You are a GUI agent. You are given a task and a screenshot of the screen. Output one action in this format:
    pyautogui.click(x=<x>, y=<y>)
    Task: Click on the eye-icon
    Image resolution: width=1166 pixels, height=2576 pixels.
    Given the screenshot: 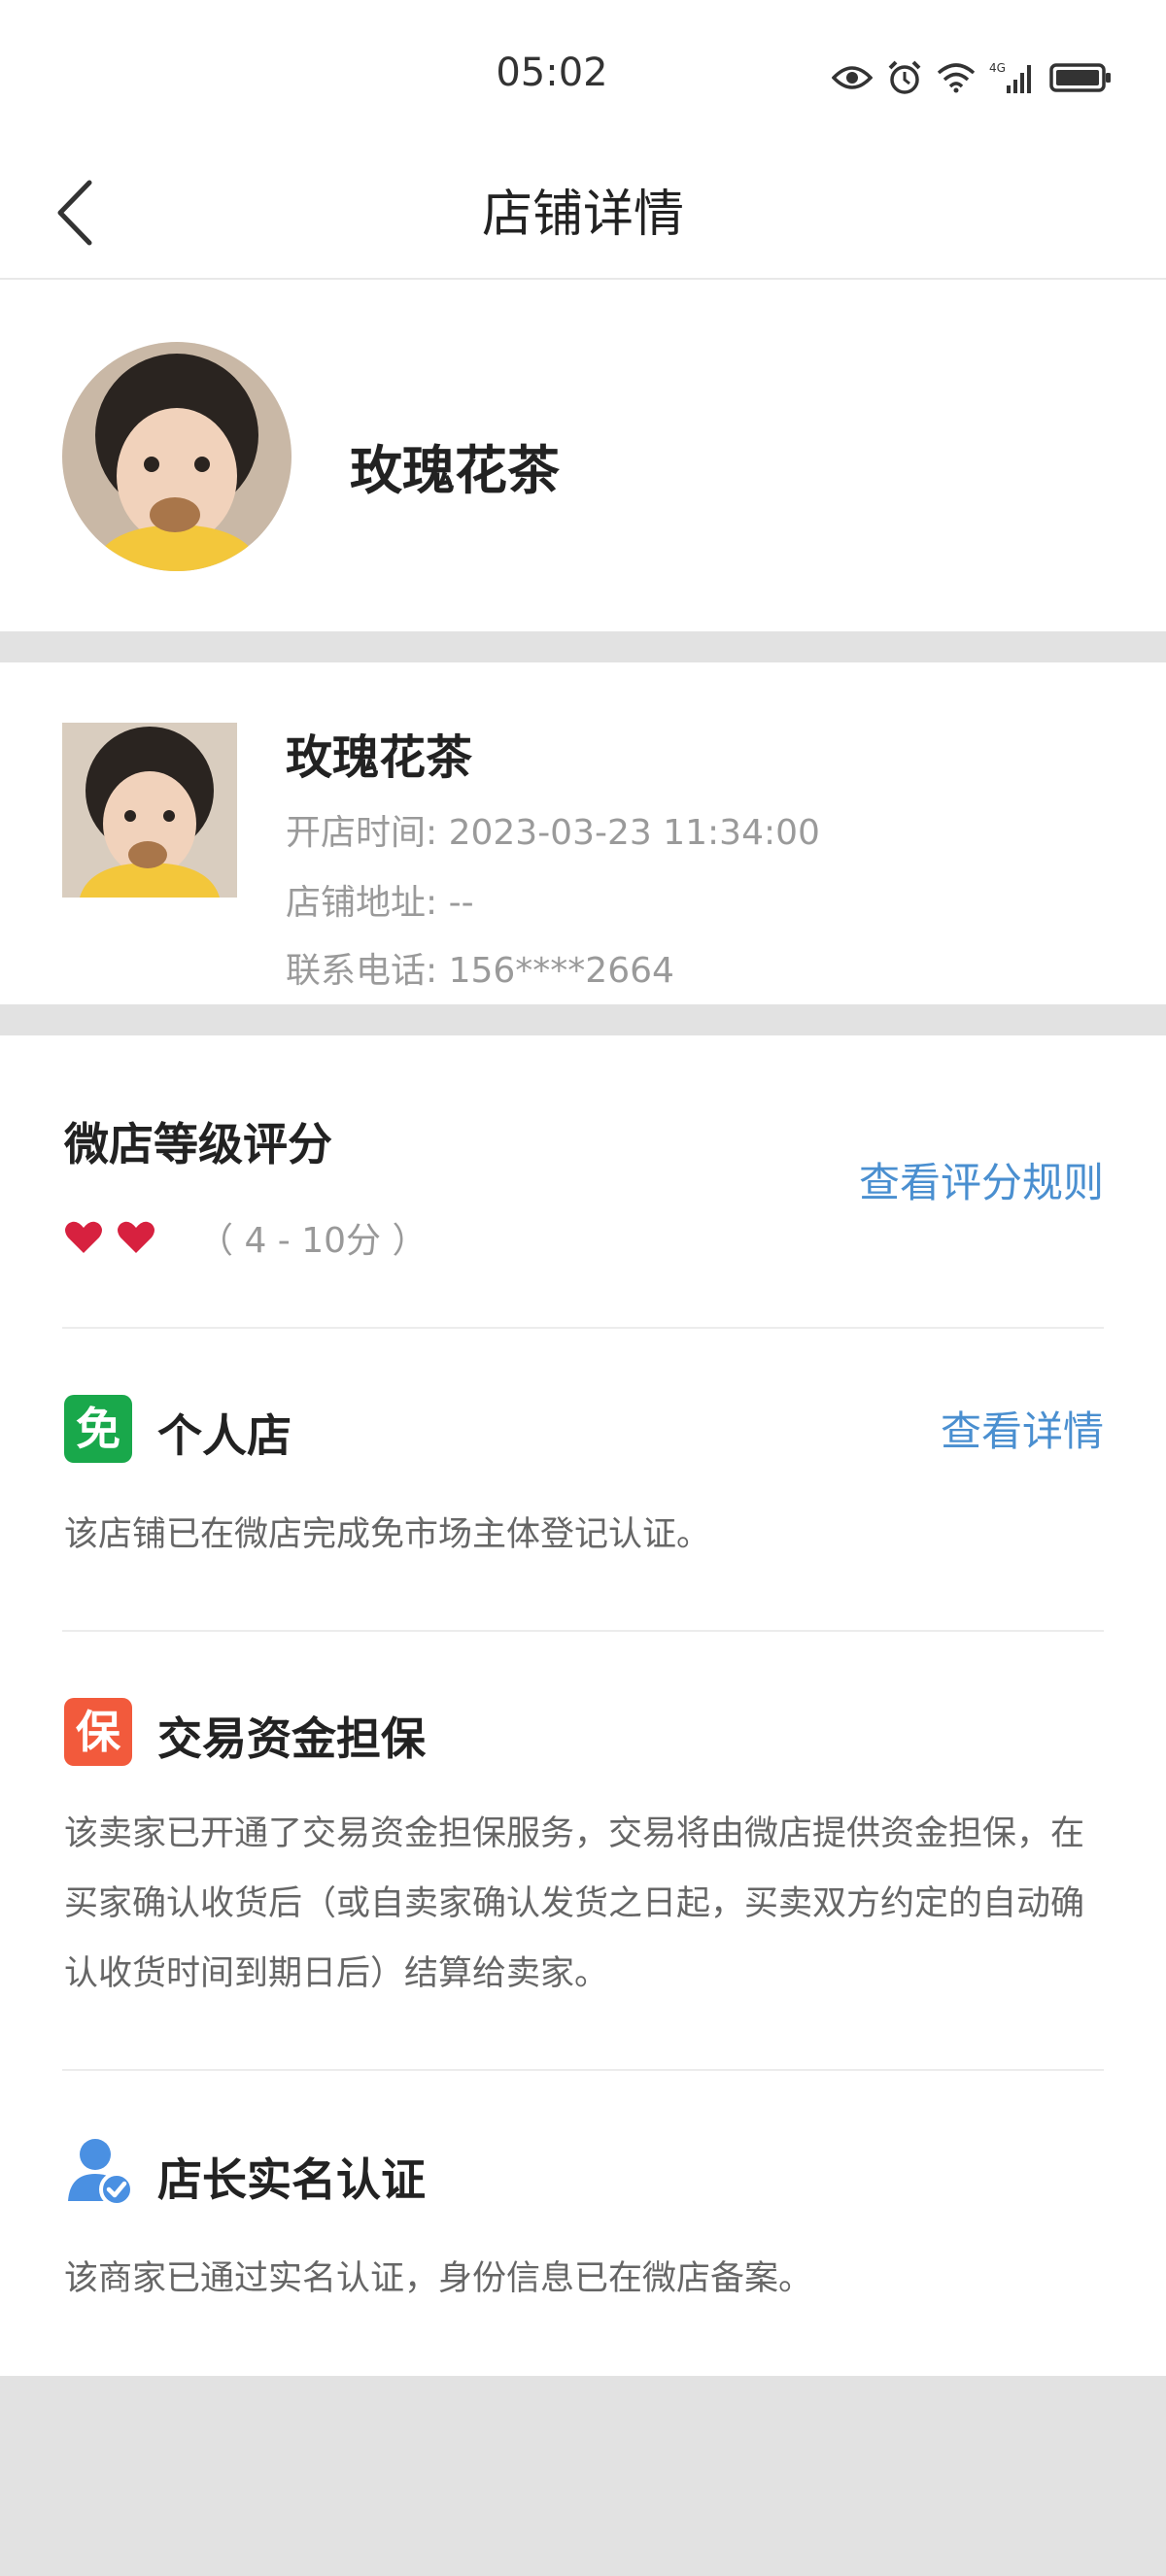 What is the action you would take?
    pyautogui.click(x=852, y=77)
    